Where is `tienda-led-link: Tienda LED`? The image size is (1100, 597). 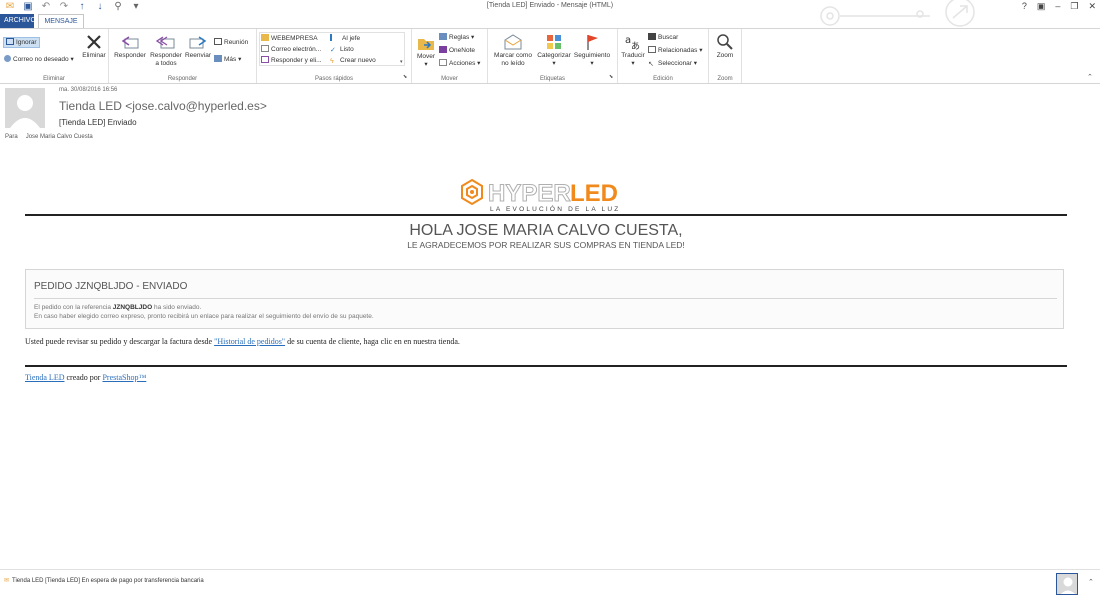
tienda-led-link: Tienda LED is located at coordinates (44, 377).